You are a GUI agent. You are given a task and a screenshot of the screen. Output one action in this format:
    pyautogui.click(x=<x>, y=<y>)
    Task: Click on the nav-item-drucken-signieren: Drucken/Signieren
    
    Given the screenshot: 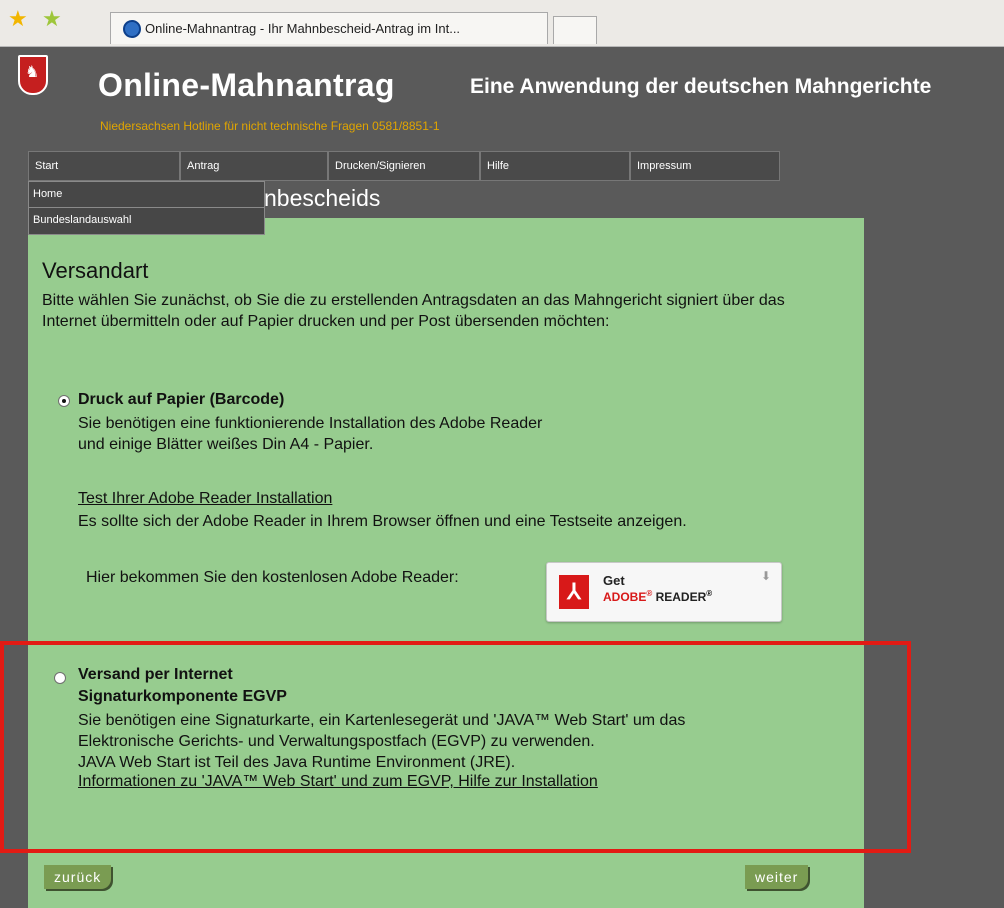 What is the action you would take?
    pyautogui.click(x=404, y=166)
    